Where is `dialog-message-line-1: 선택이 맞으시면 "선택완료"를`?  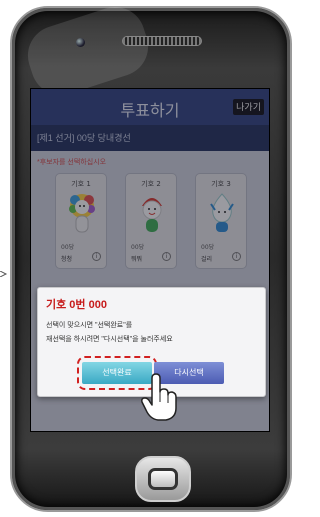
dialog-message-line-1: 선택이 맞으시면 "선택완료"를 is located at coordinates (89, 325).